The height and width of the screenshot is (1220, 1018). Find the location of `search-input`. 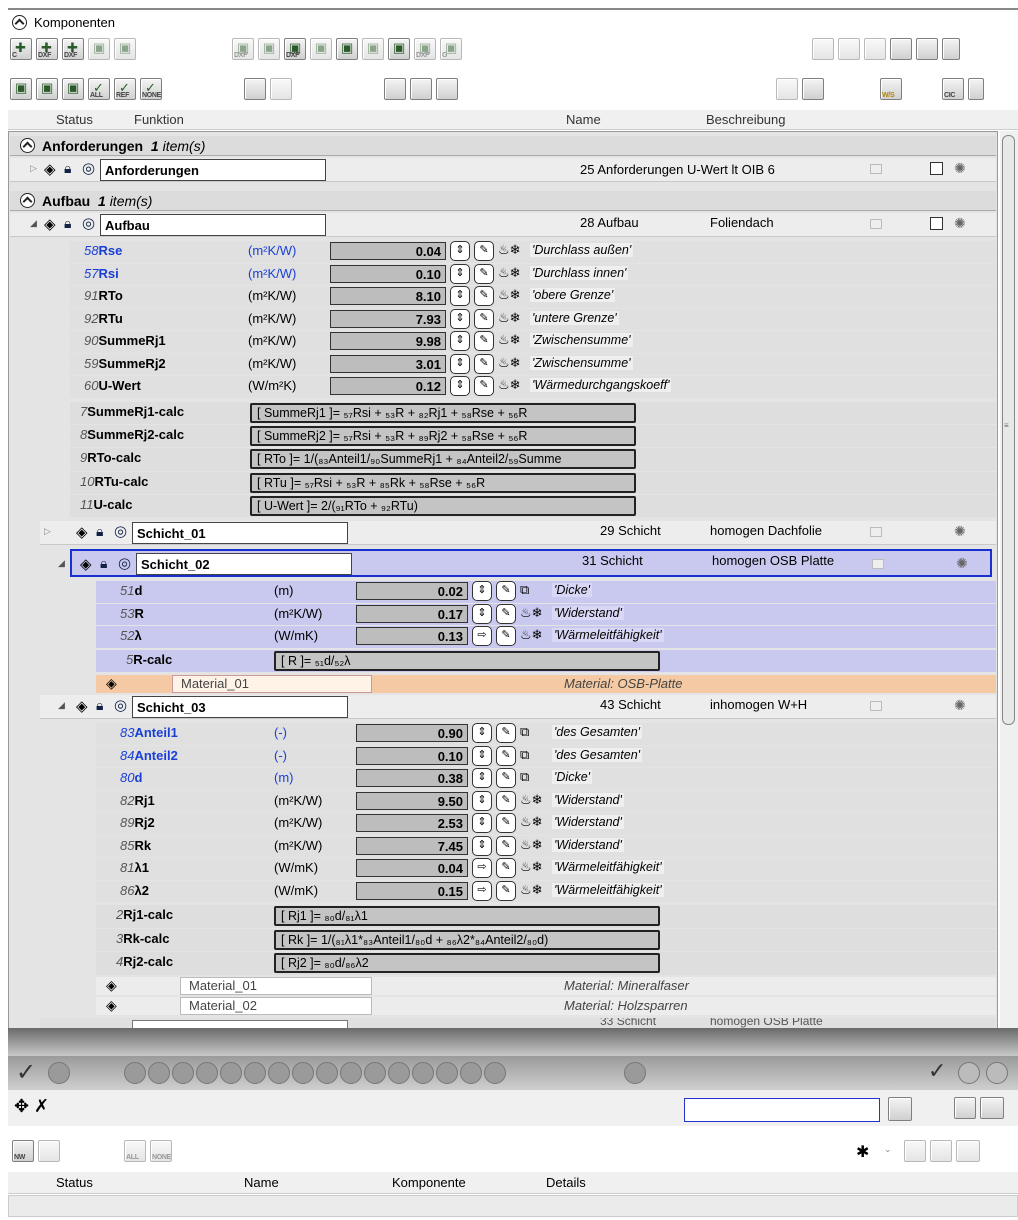

search-input is located at coordinates (782, 1110).